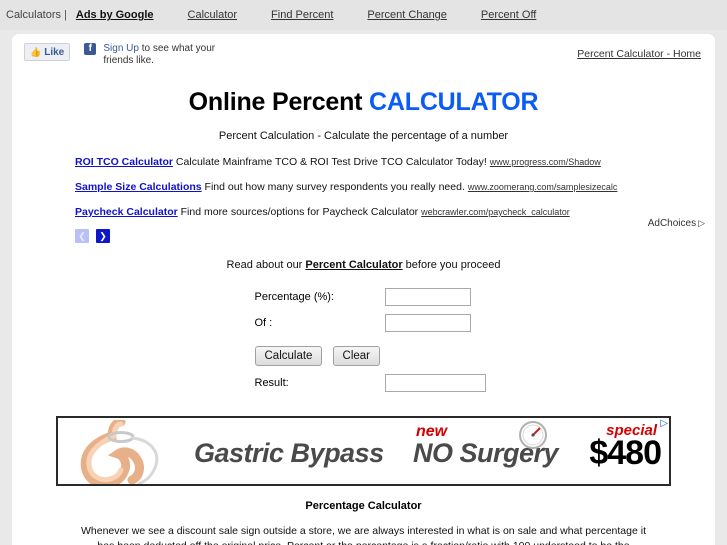  What do you see at coordinates (213, 15) in the screenshot?
I see `nav-link-calculator: Calculator` at bounding box center [213, 15].